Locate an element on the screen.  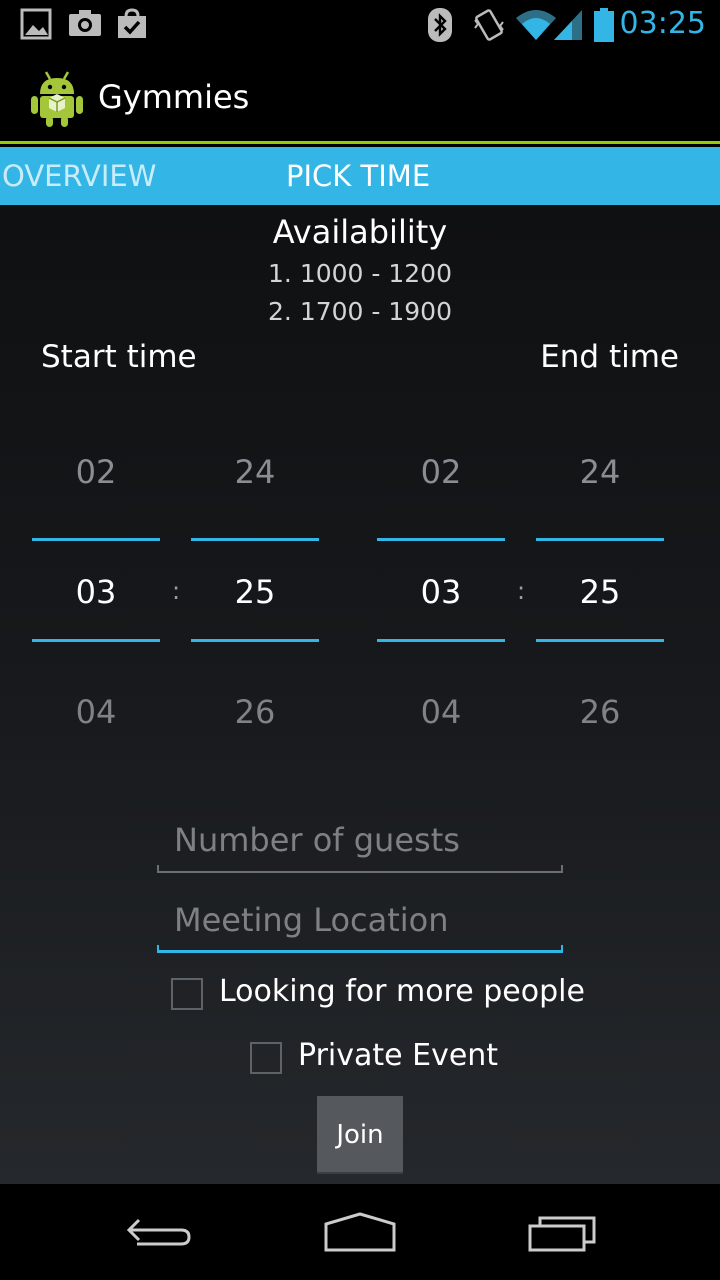
start-minute-next: 26 is located at coordinates (255, 712).